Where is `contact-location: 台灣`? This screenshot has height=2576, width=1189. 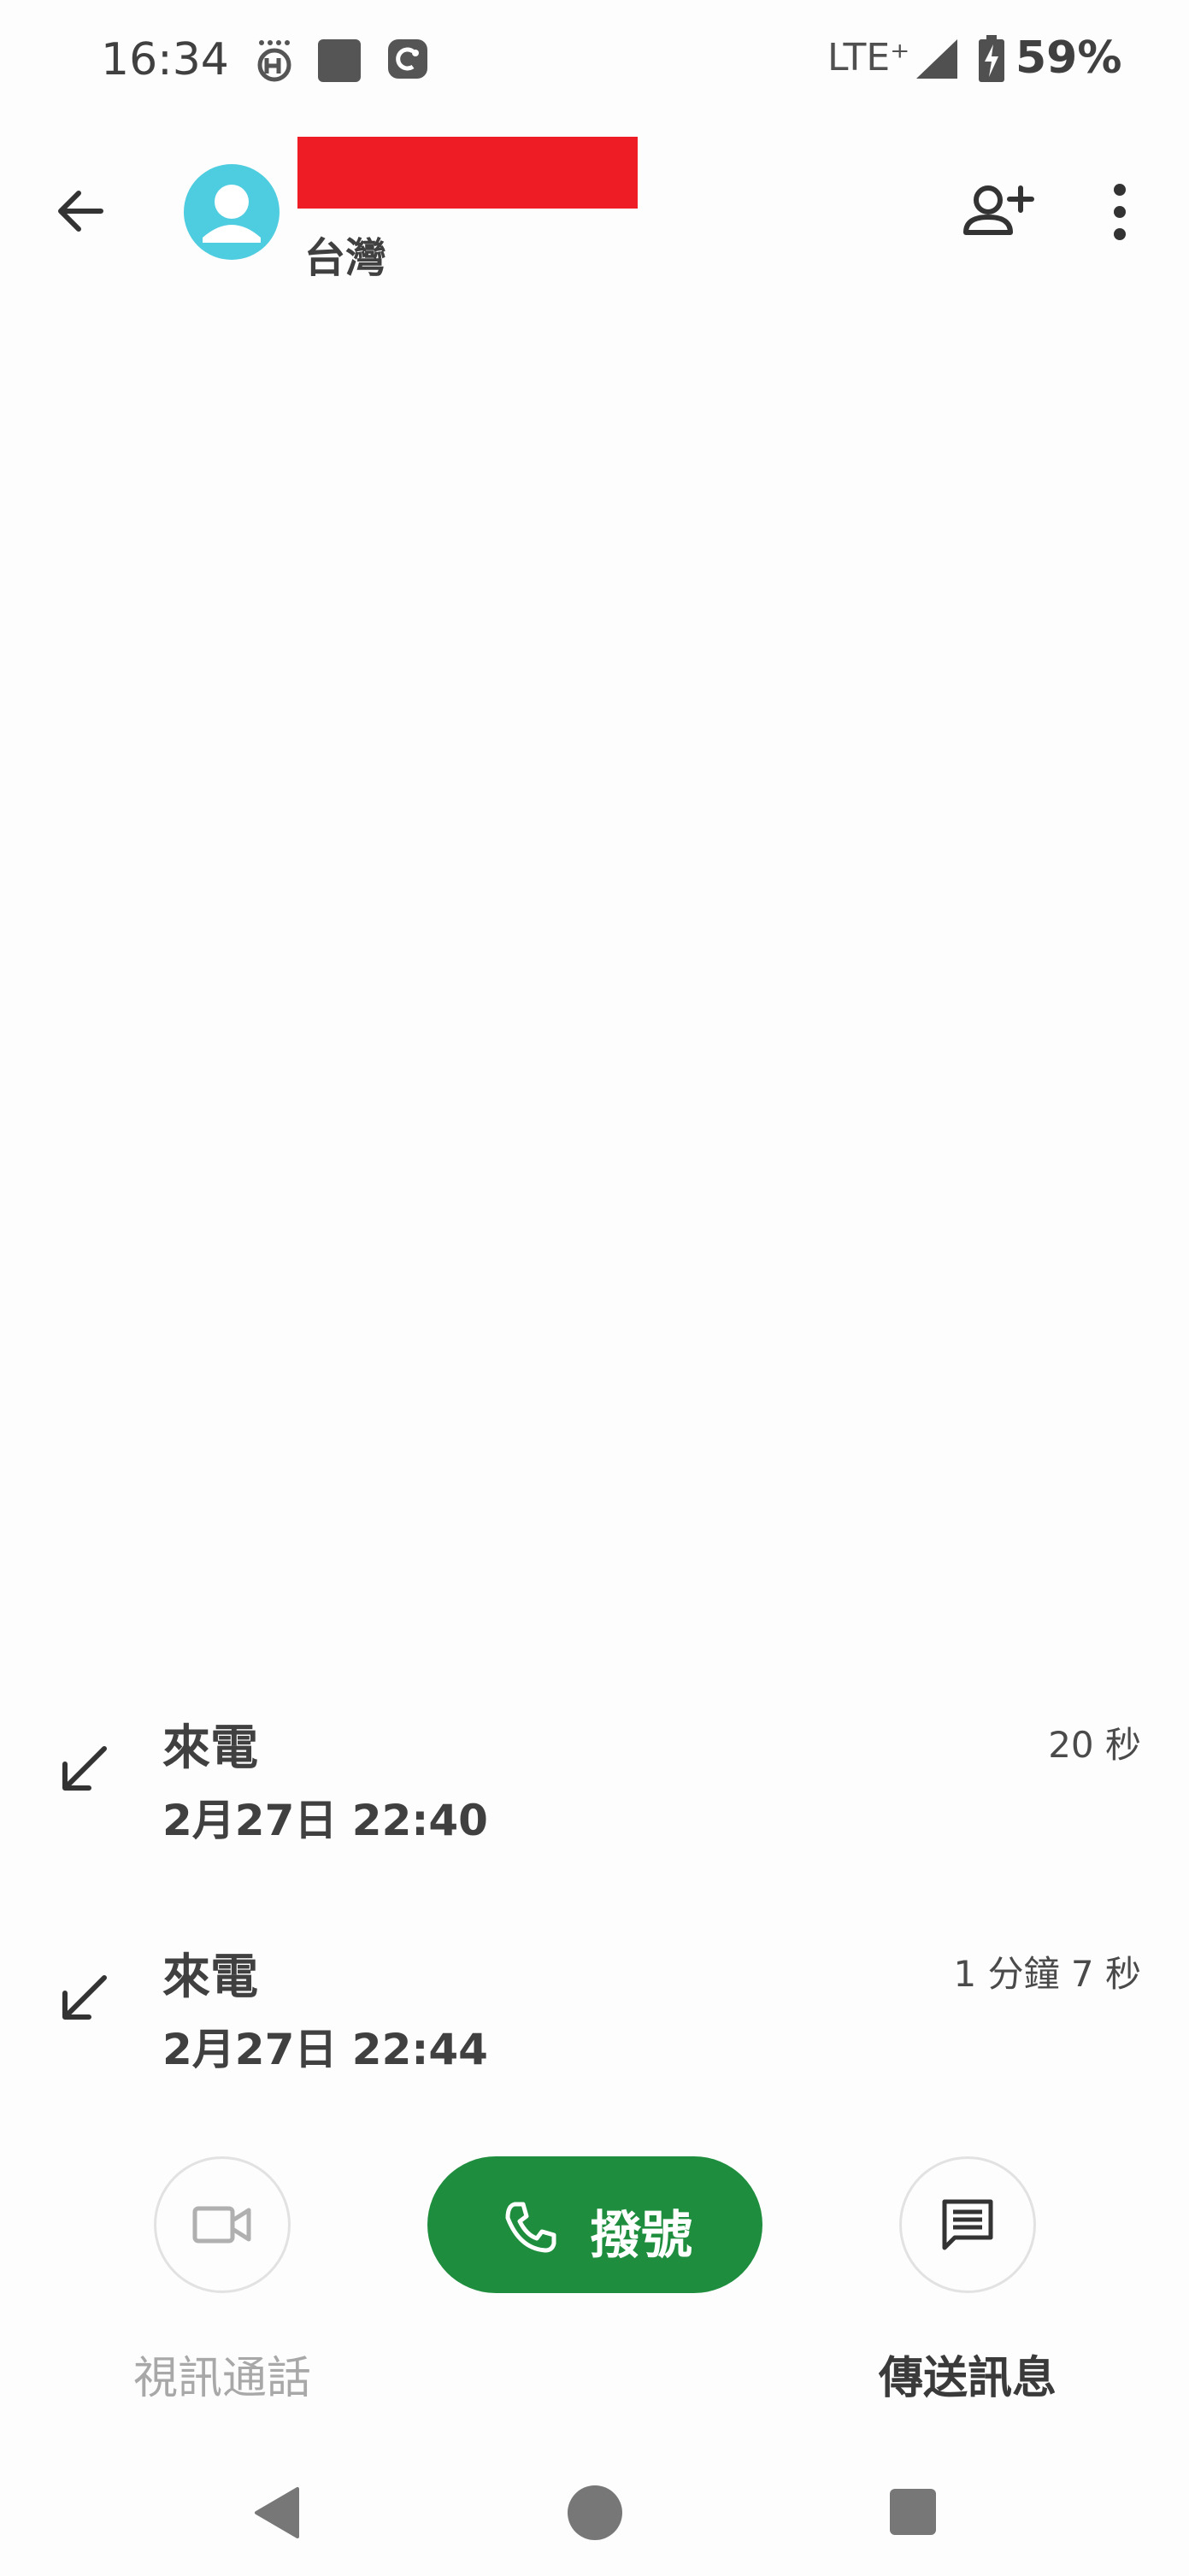
contact-location: 台灣 is located at coordinates (345, 258).